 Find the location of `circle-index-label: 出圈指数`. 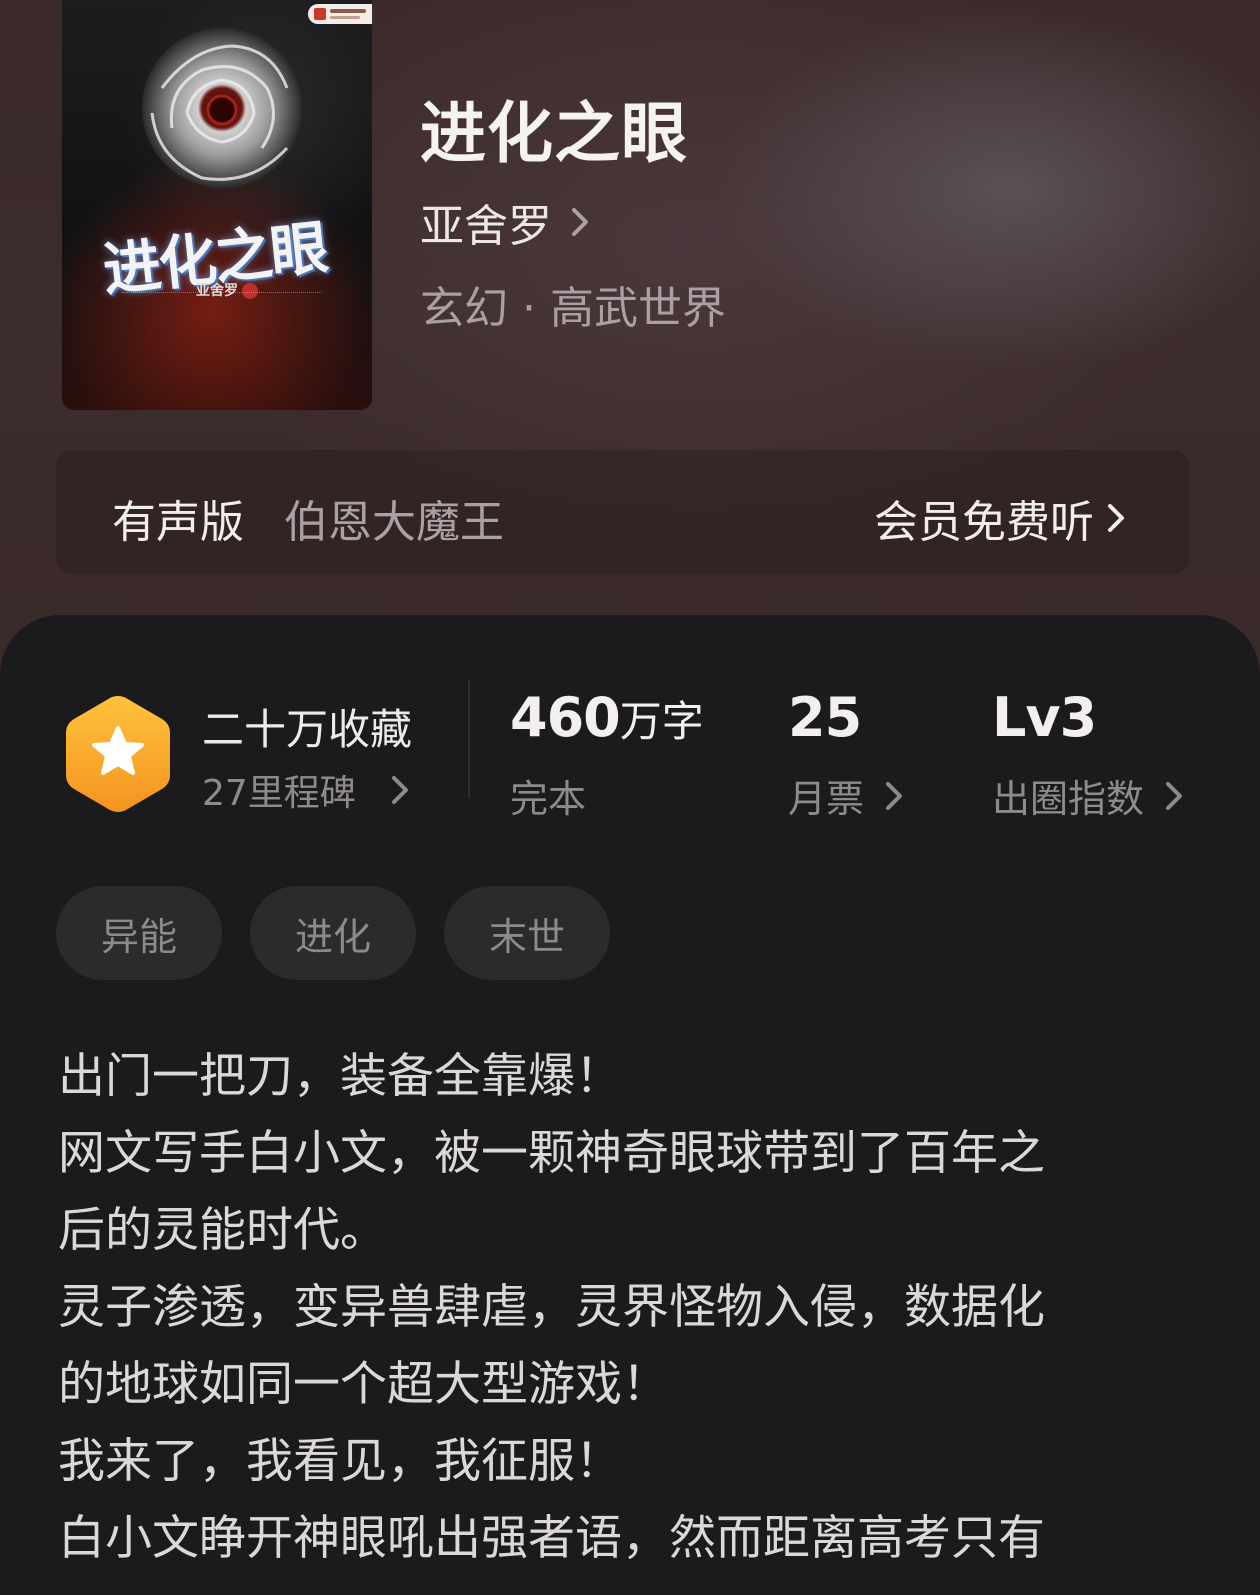

circle-index-label: 出圈指数 is located at coordinates (1068, 799).